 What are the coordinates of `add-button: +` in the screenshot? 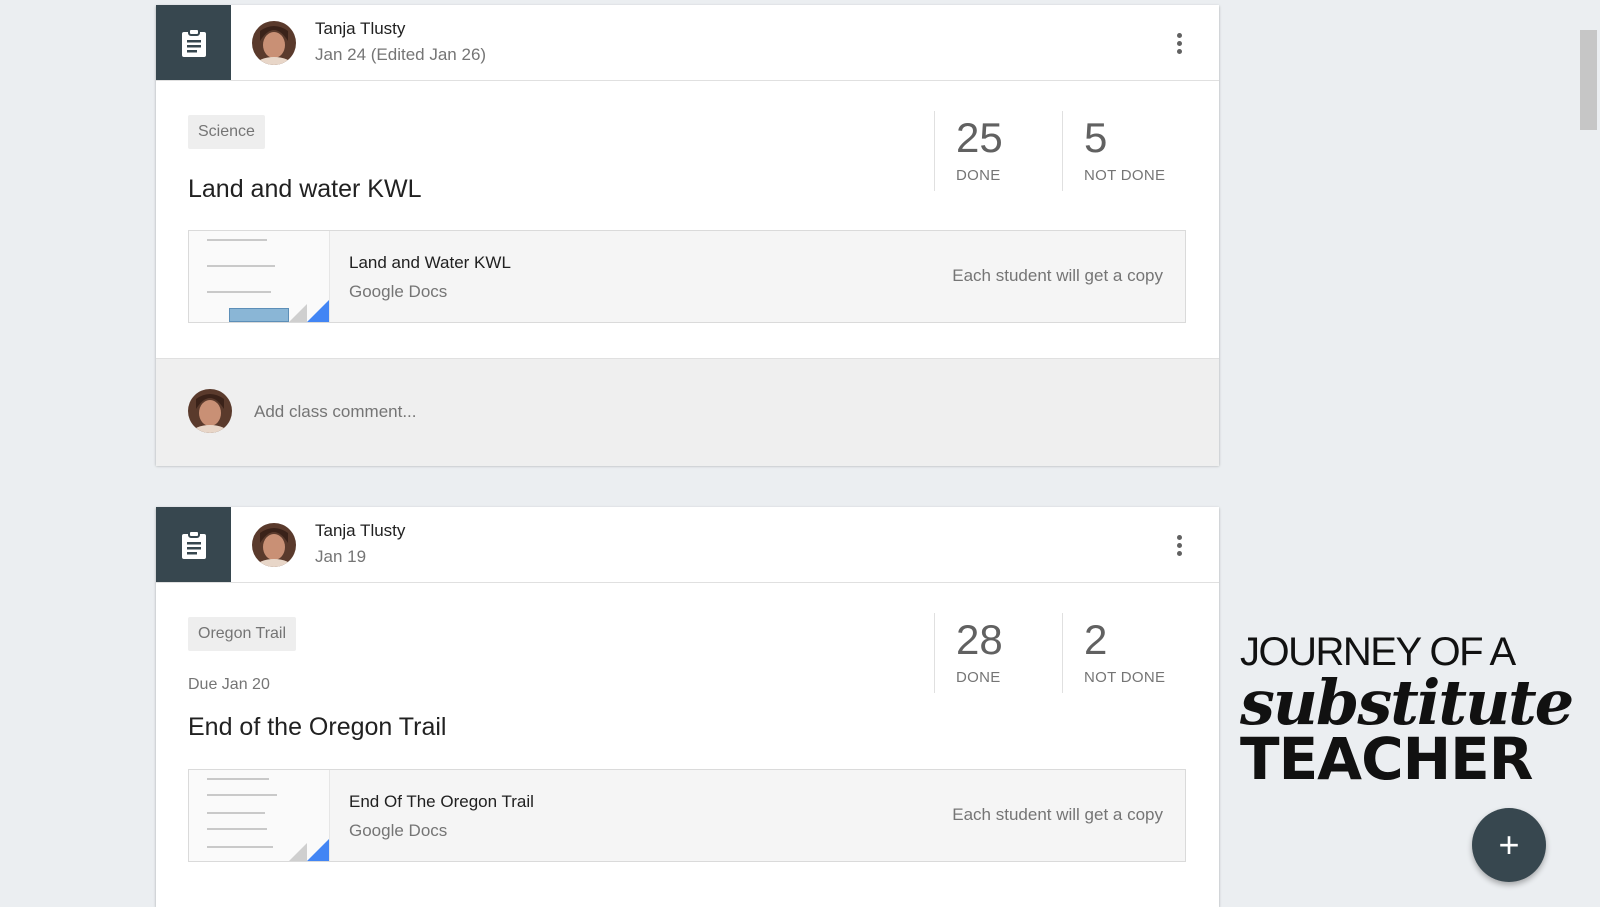 It's located at (1509, 845).